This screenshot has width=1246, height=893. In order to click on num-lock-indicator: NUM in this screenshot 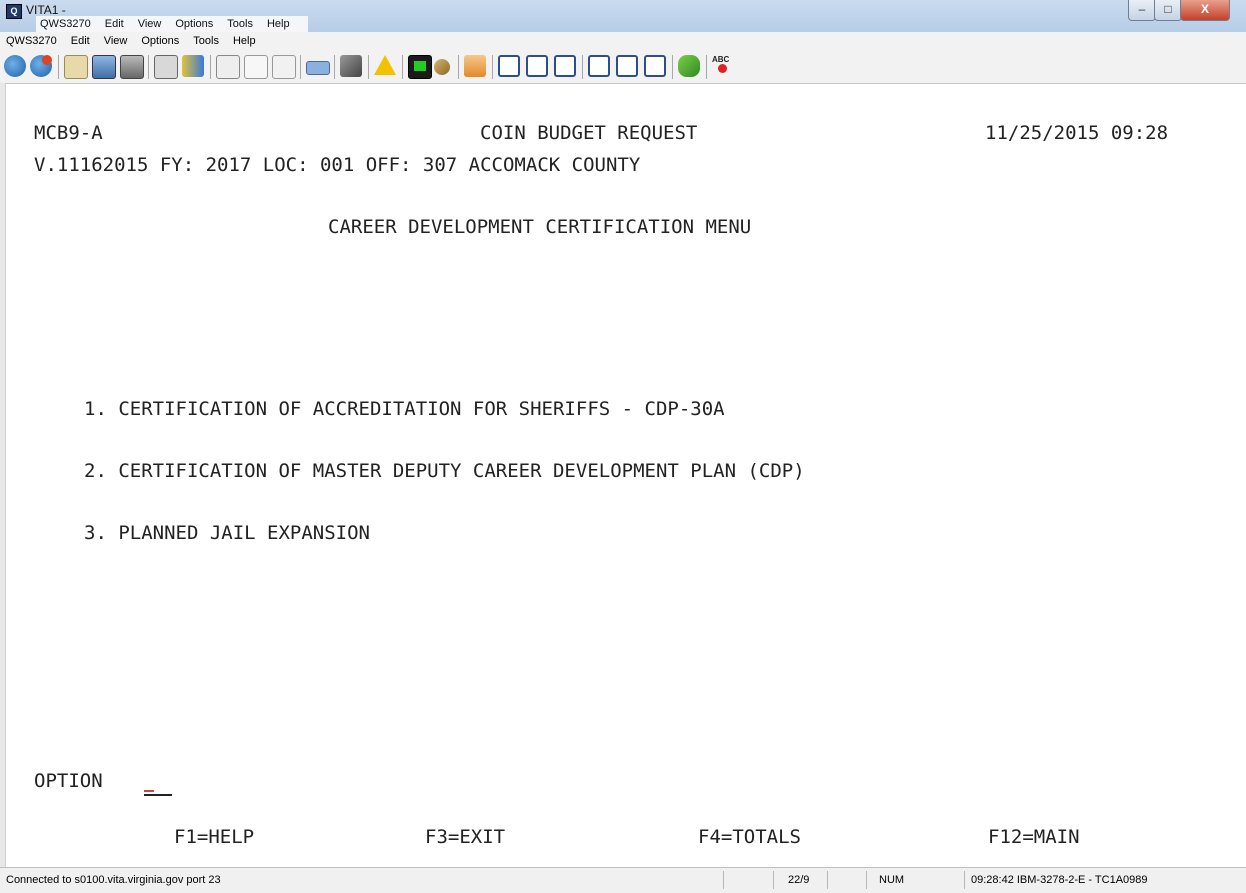, I will do `click(897, 880)`.